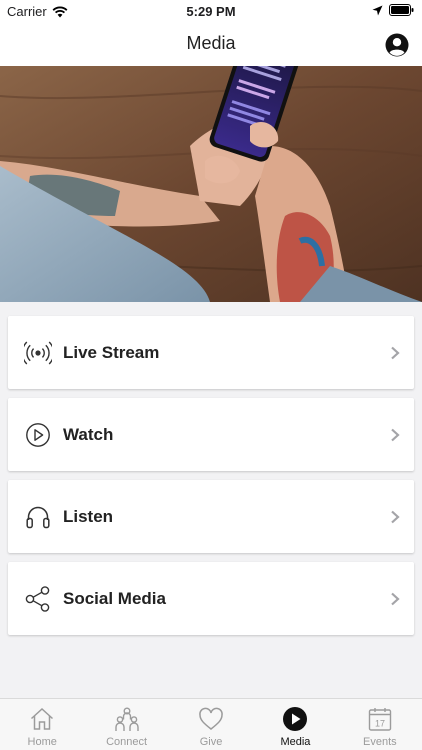 The height and width of the screenshot is (750, 422). Describe the element at coordinates (88, 434) in the screenshot. I see `menu-item-label: Watch` at that location.